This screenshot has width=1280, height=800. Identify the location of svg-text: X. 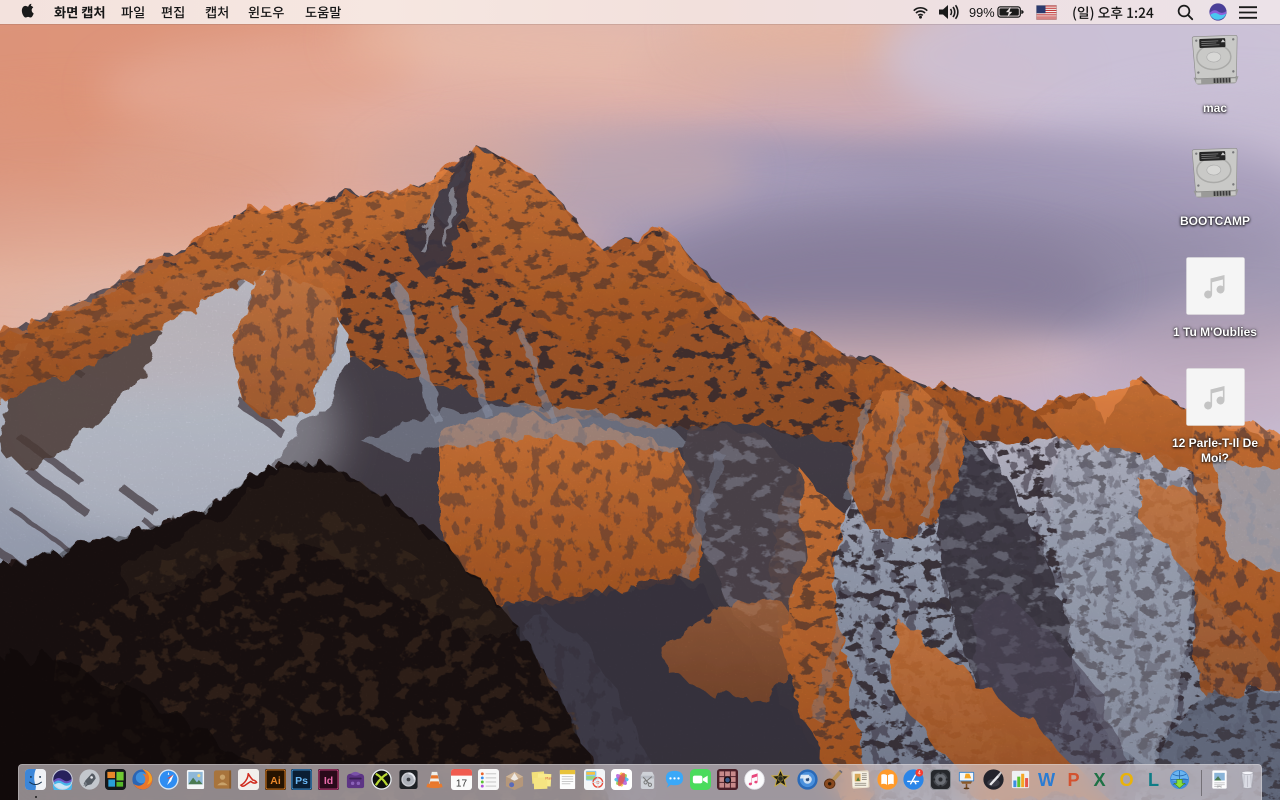
(1100, 780).